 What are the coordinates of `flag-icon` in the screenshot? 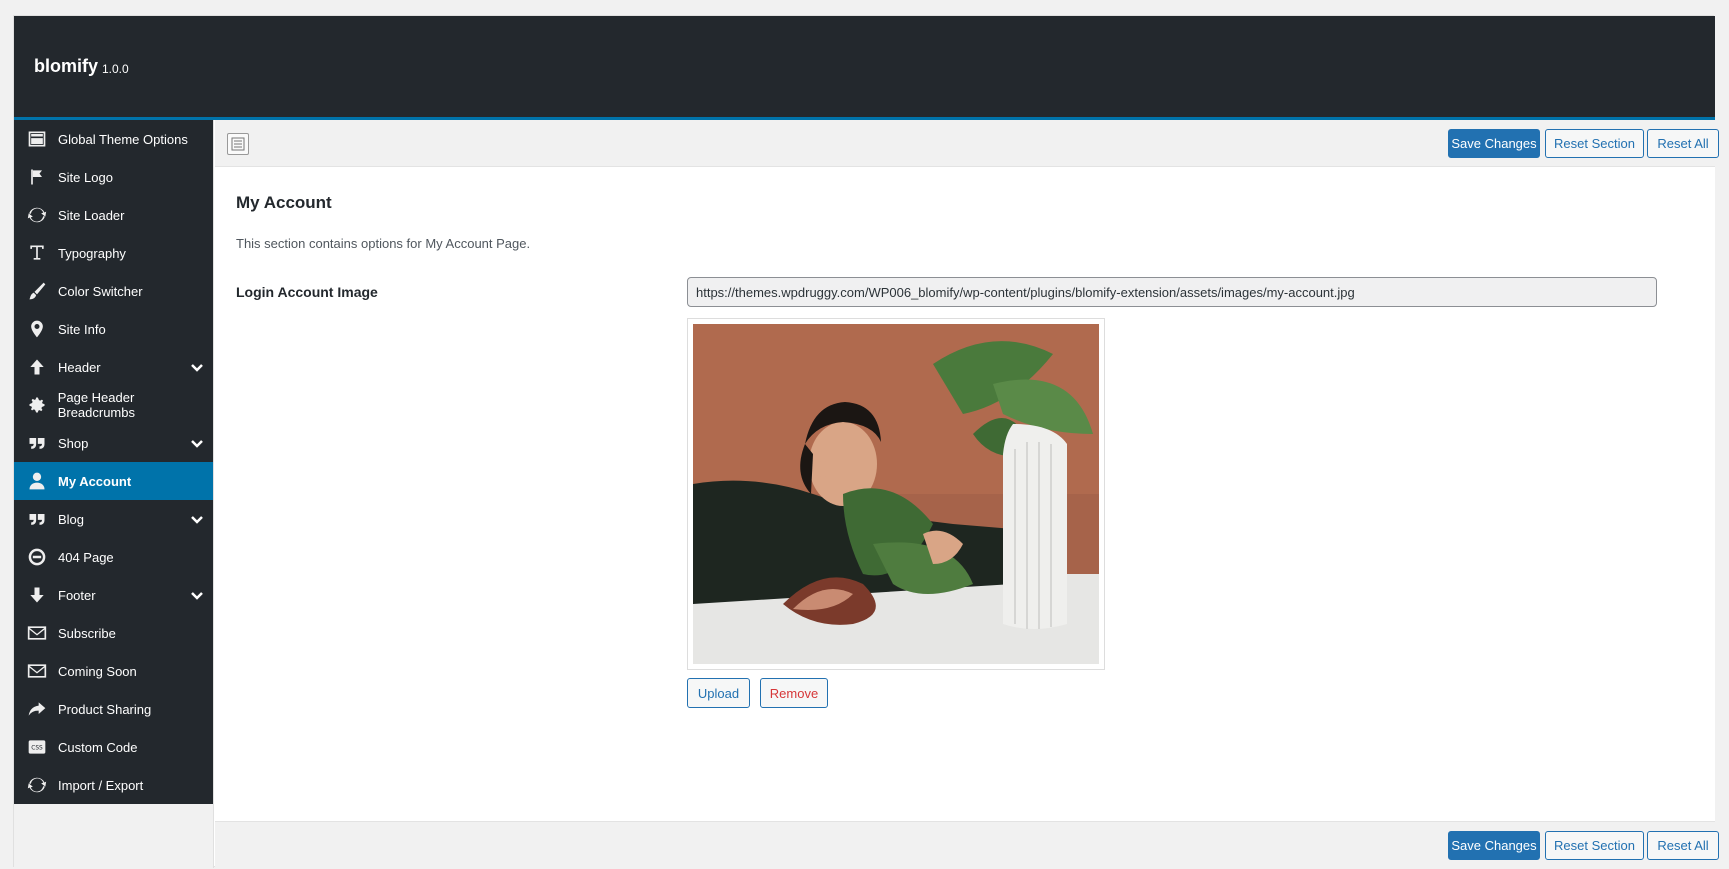 It's located at (37, 177).